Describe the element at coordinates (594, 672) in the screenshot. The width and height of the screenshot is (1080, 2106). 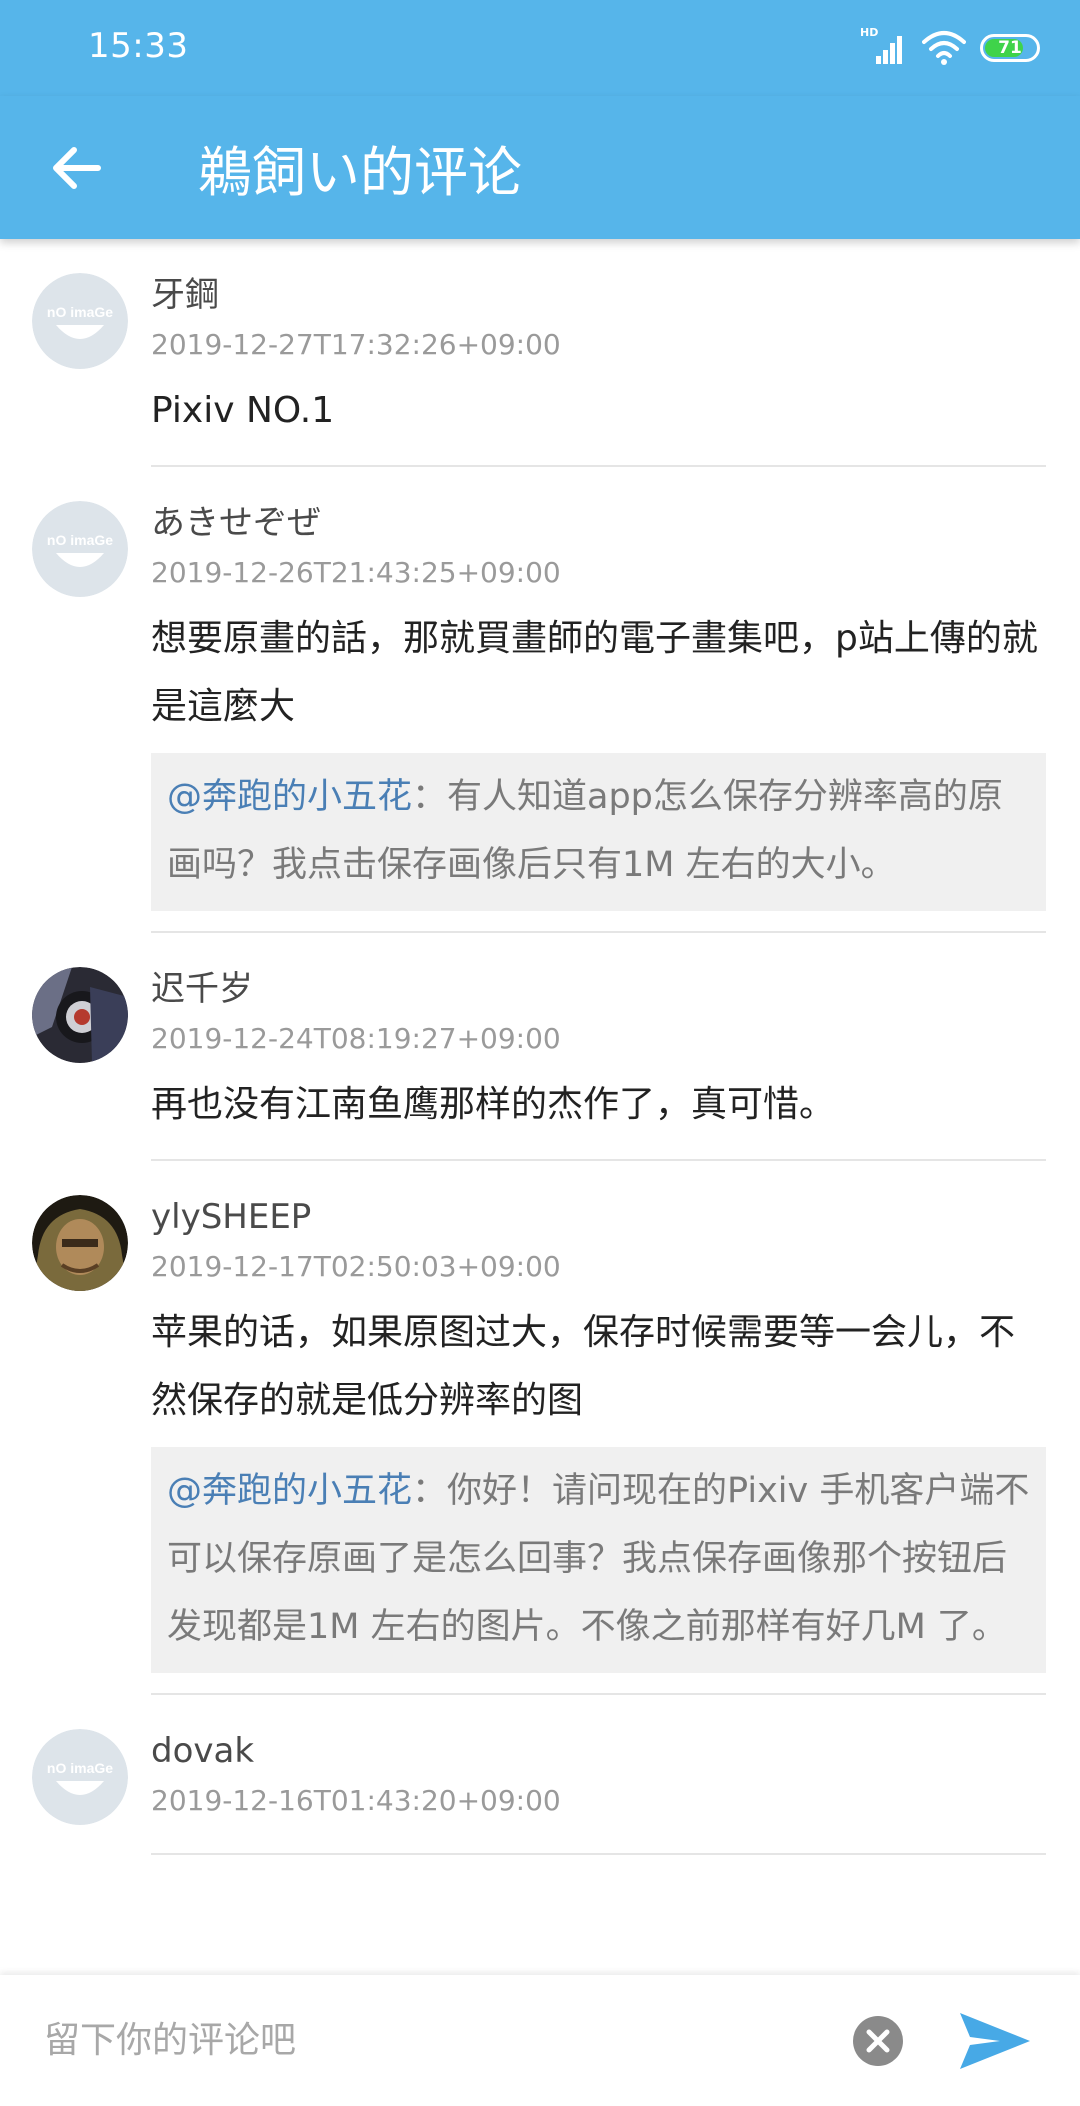
I see `comment-text: 想要原畫的話，那就買畫師的電子畫集吧，p站上傳的就是這麼大` at that location.